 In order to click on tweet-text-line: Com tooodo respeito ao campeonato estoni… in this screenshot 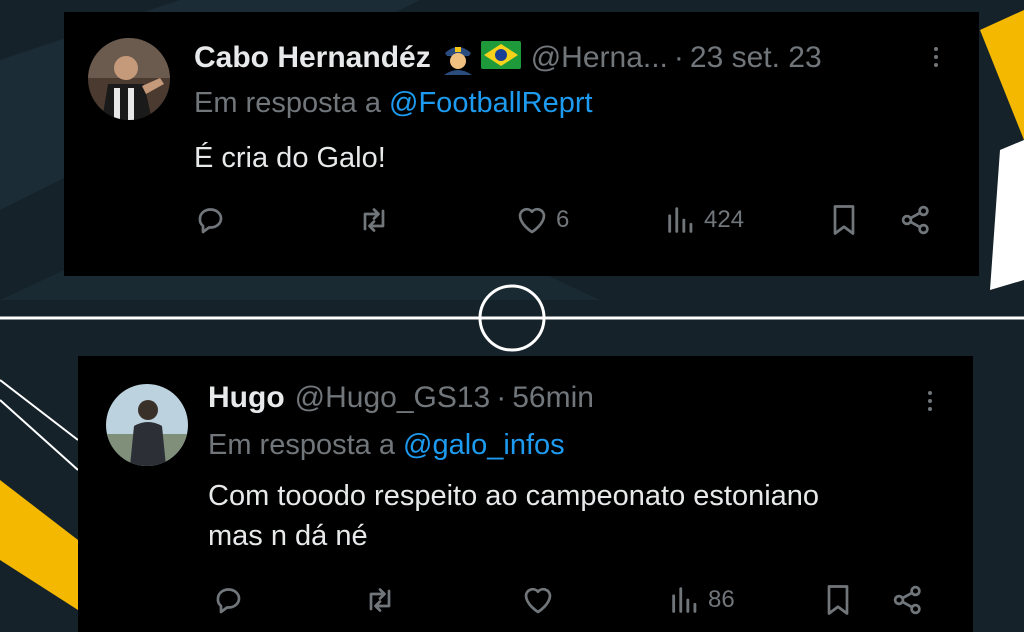, I will do `click(514, 496)`.